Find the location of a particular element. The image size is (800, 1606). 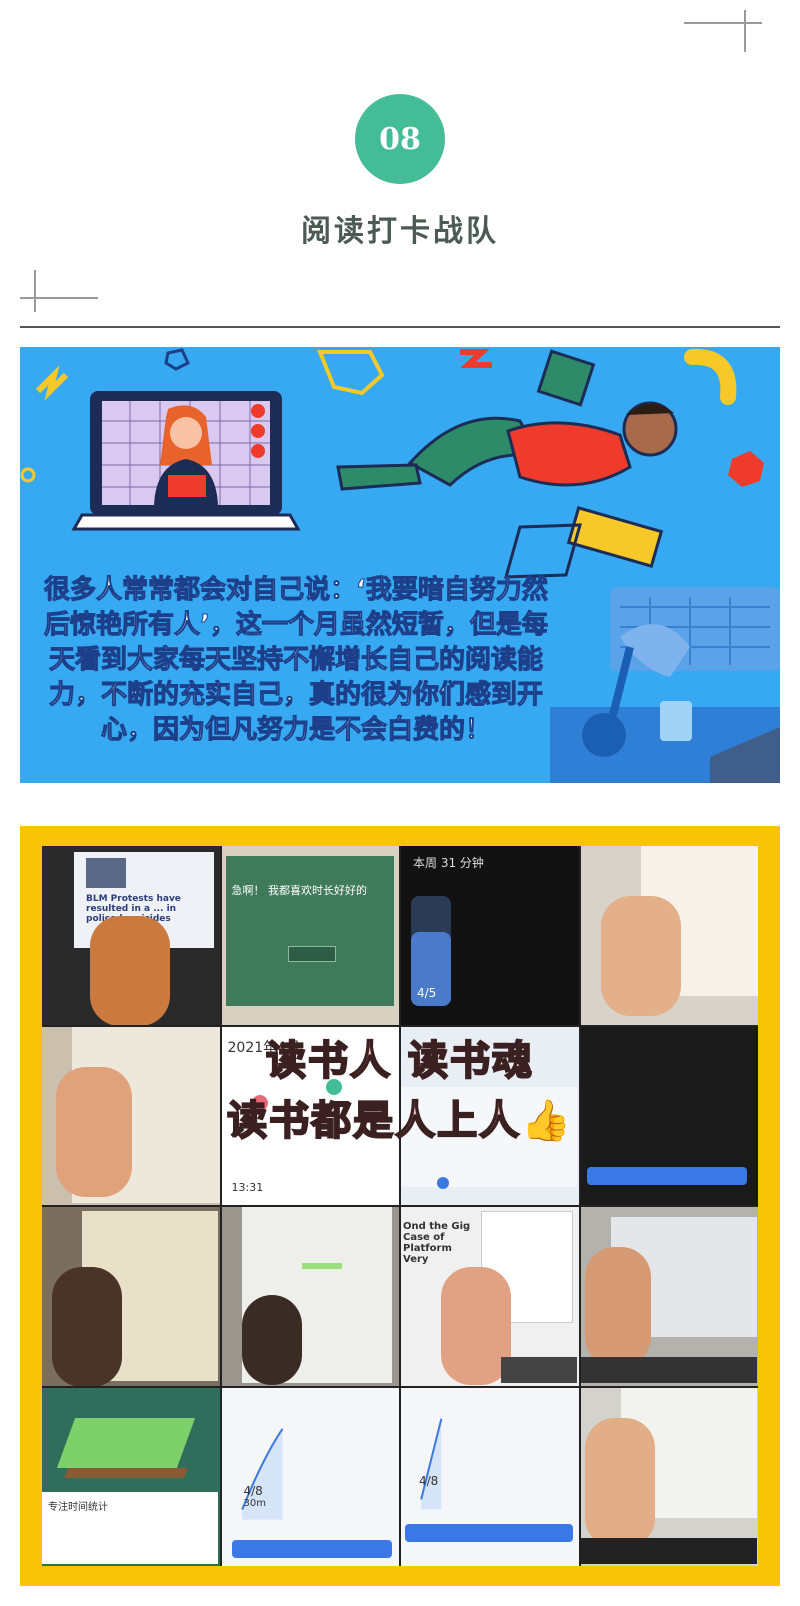

forest-stats-label: 专注时间统计 is located at coordinates (78, 1507).